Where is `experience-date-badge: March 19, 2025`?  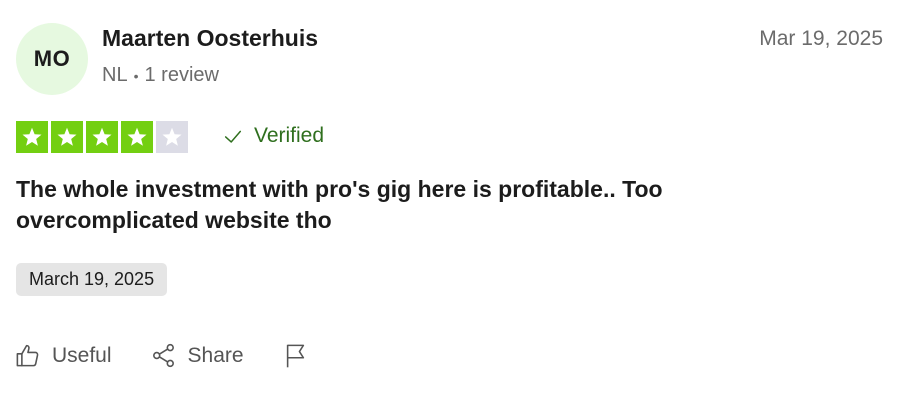
experience-date-badge: March 19, 2025 is located at coordinates (92, 279).